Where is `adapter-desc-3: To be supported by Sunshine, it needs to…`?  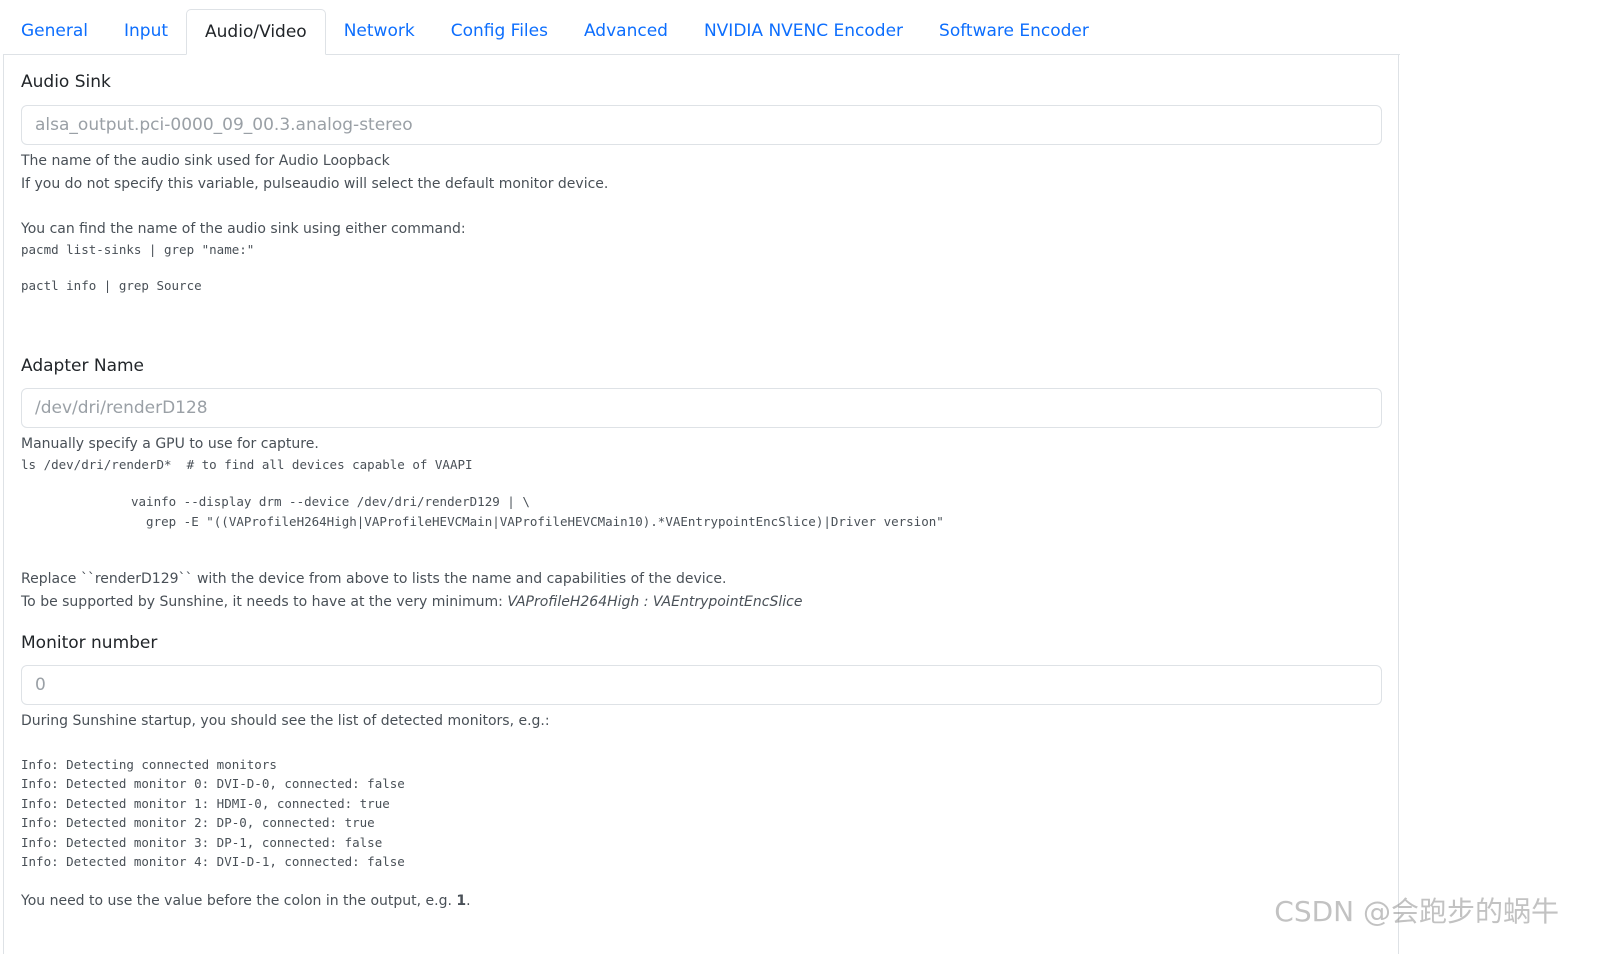
adapter-desc-3: To be supported by Sunshine, it needs to… is located at coordinates (411, 602).